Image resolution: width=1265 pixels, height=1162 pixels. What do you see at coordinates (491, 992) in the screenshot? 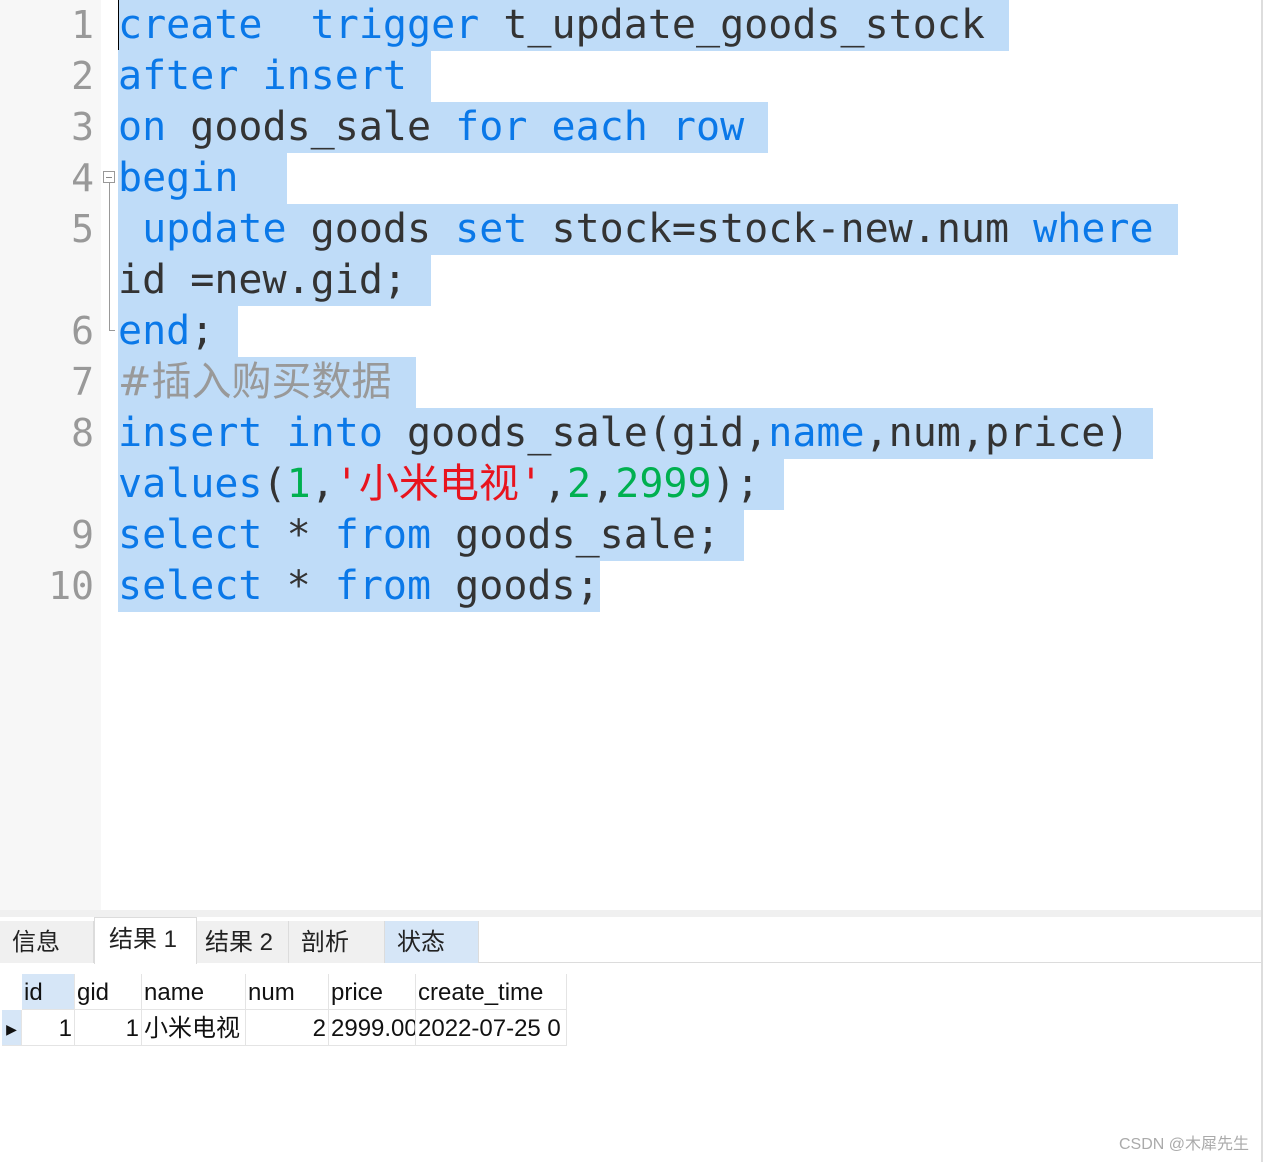
I see `column-header-create-time: create_time` at bounding box center [491, 992].